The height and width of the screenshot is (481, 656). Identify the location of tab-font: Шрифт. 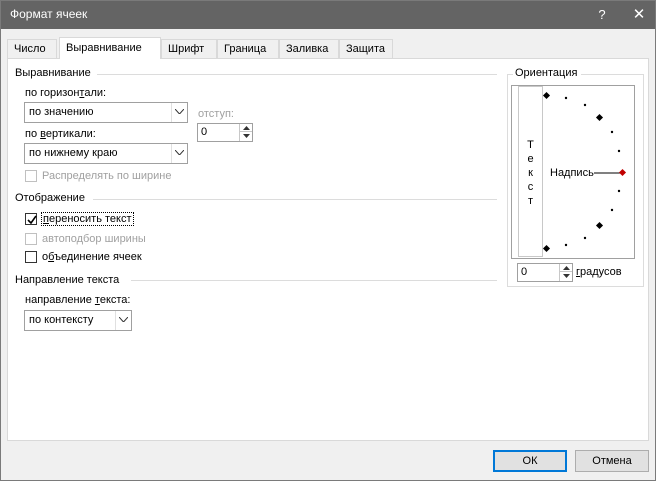
(189, 48).